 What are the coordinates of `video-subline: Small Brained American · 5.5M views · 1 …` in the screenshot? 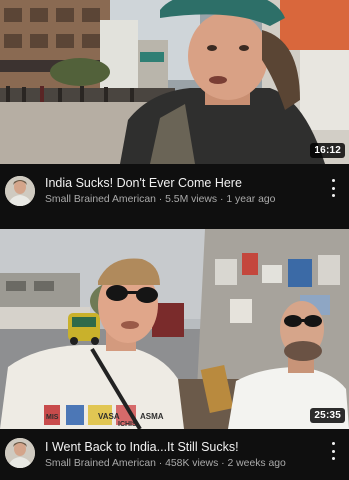 It's located at (183, 200).